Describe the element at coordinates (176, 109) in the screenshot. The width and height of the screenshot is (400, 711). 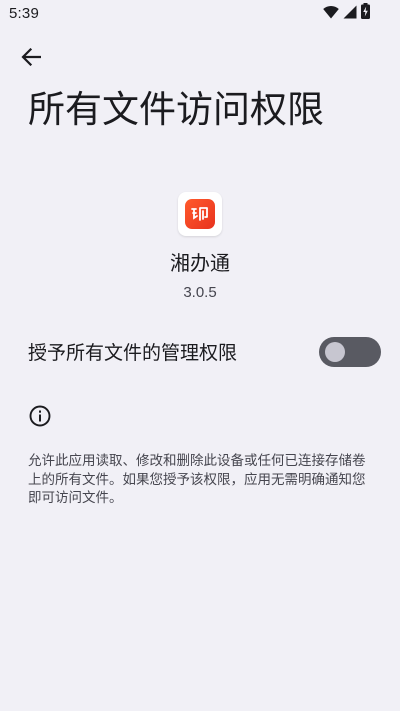
I see `page-title: 所有文件访问权限` at that location.